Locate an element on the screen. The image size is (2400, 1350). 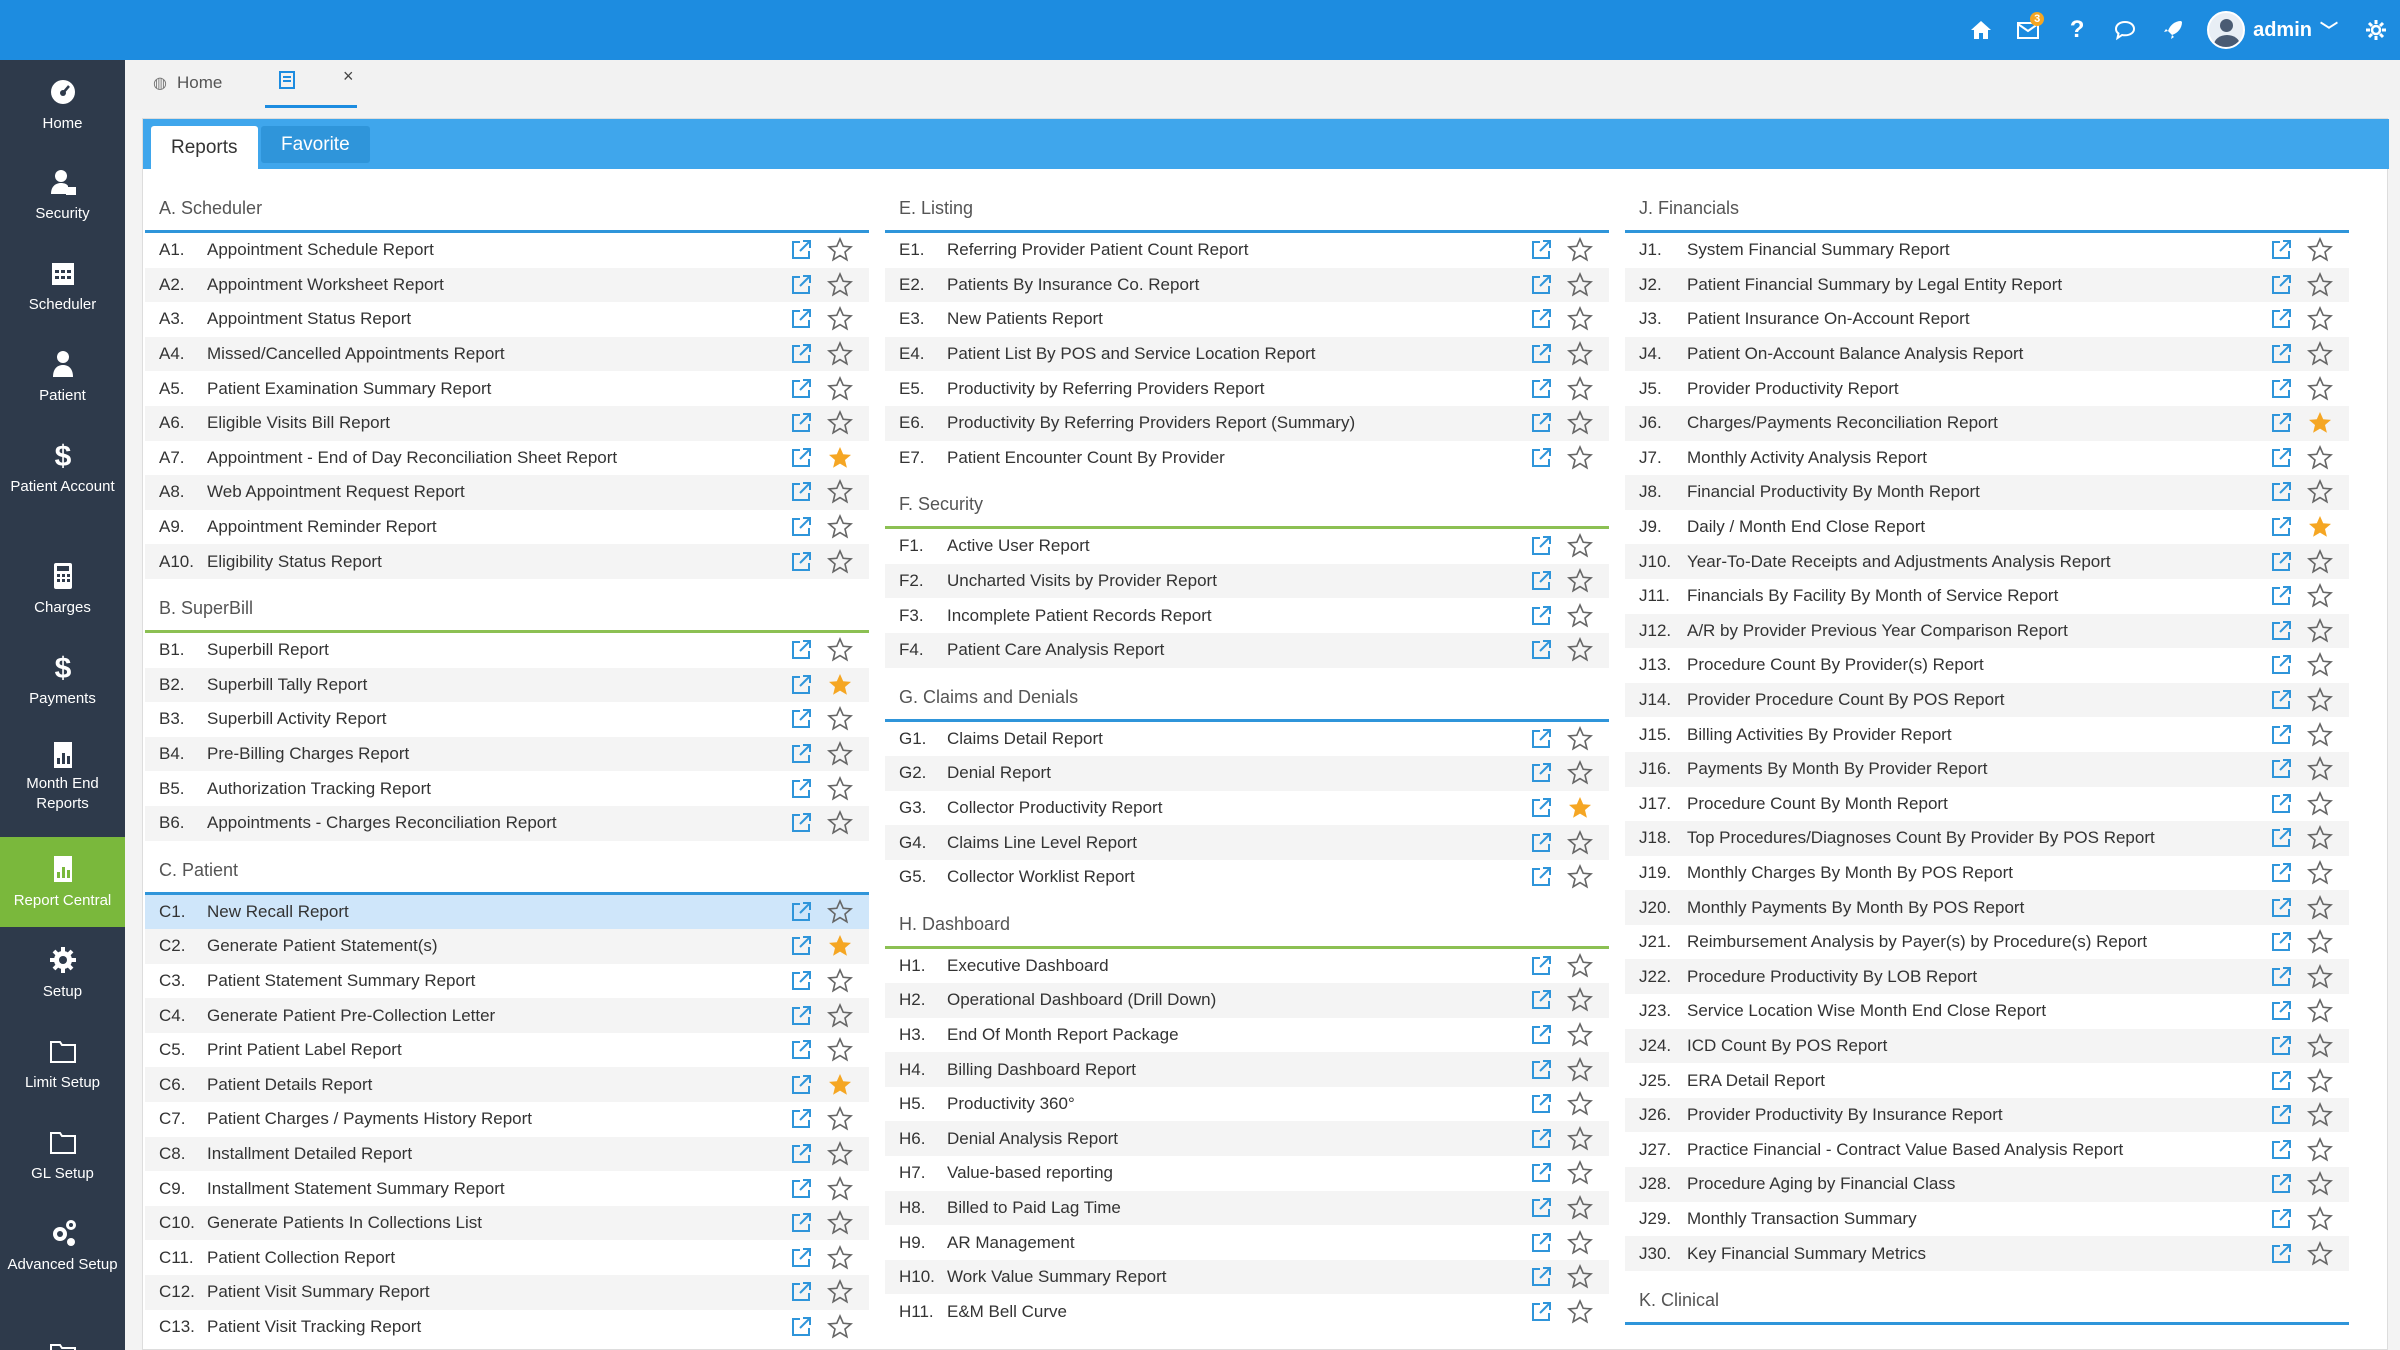
report-row: J9. Daily / Month End Close Report is located at coordinates (1987, 527).